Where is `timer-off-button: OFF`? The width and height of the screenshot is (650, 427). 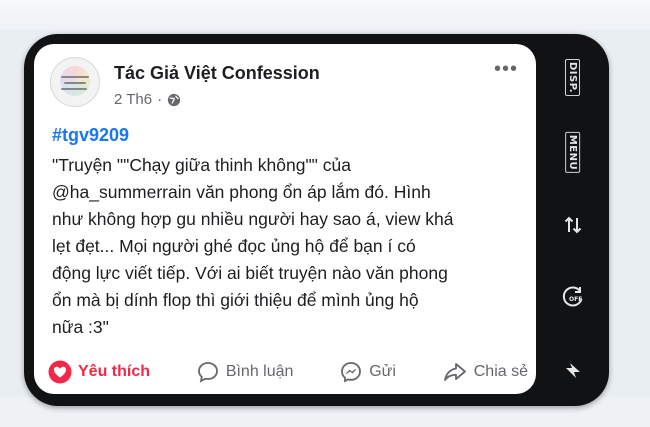
timer-off-button: OFF is located at coordinates (573, 297).